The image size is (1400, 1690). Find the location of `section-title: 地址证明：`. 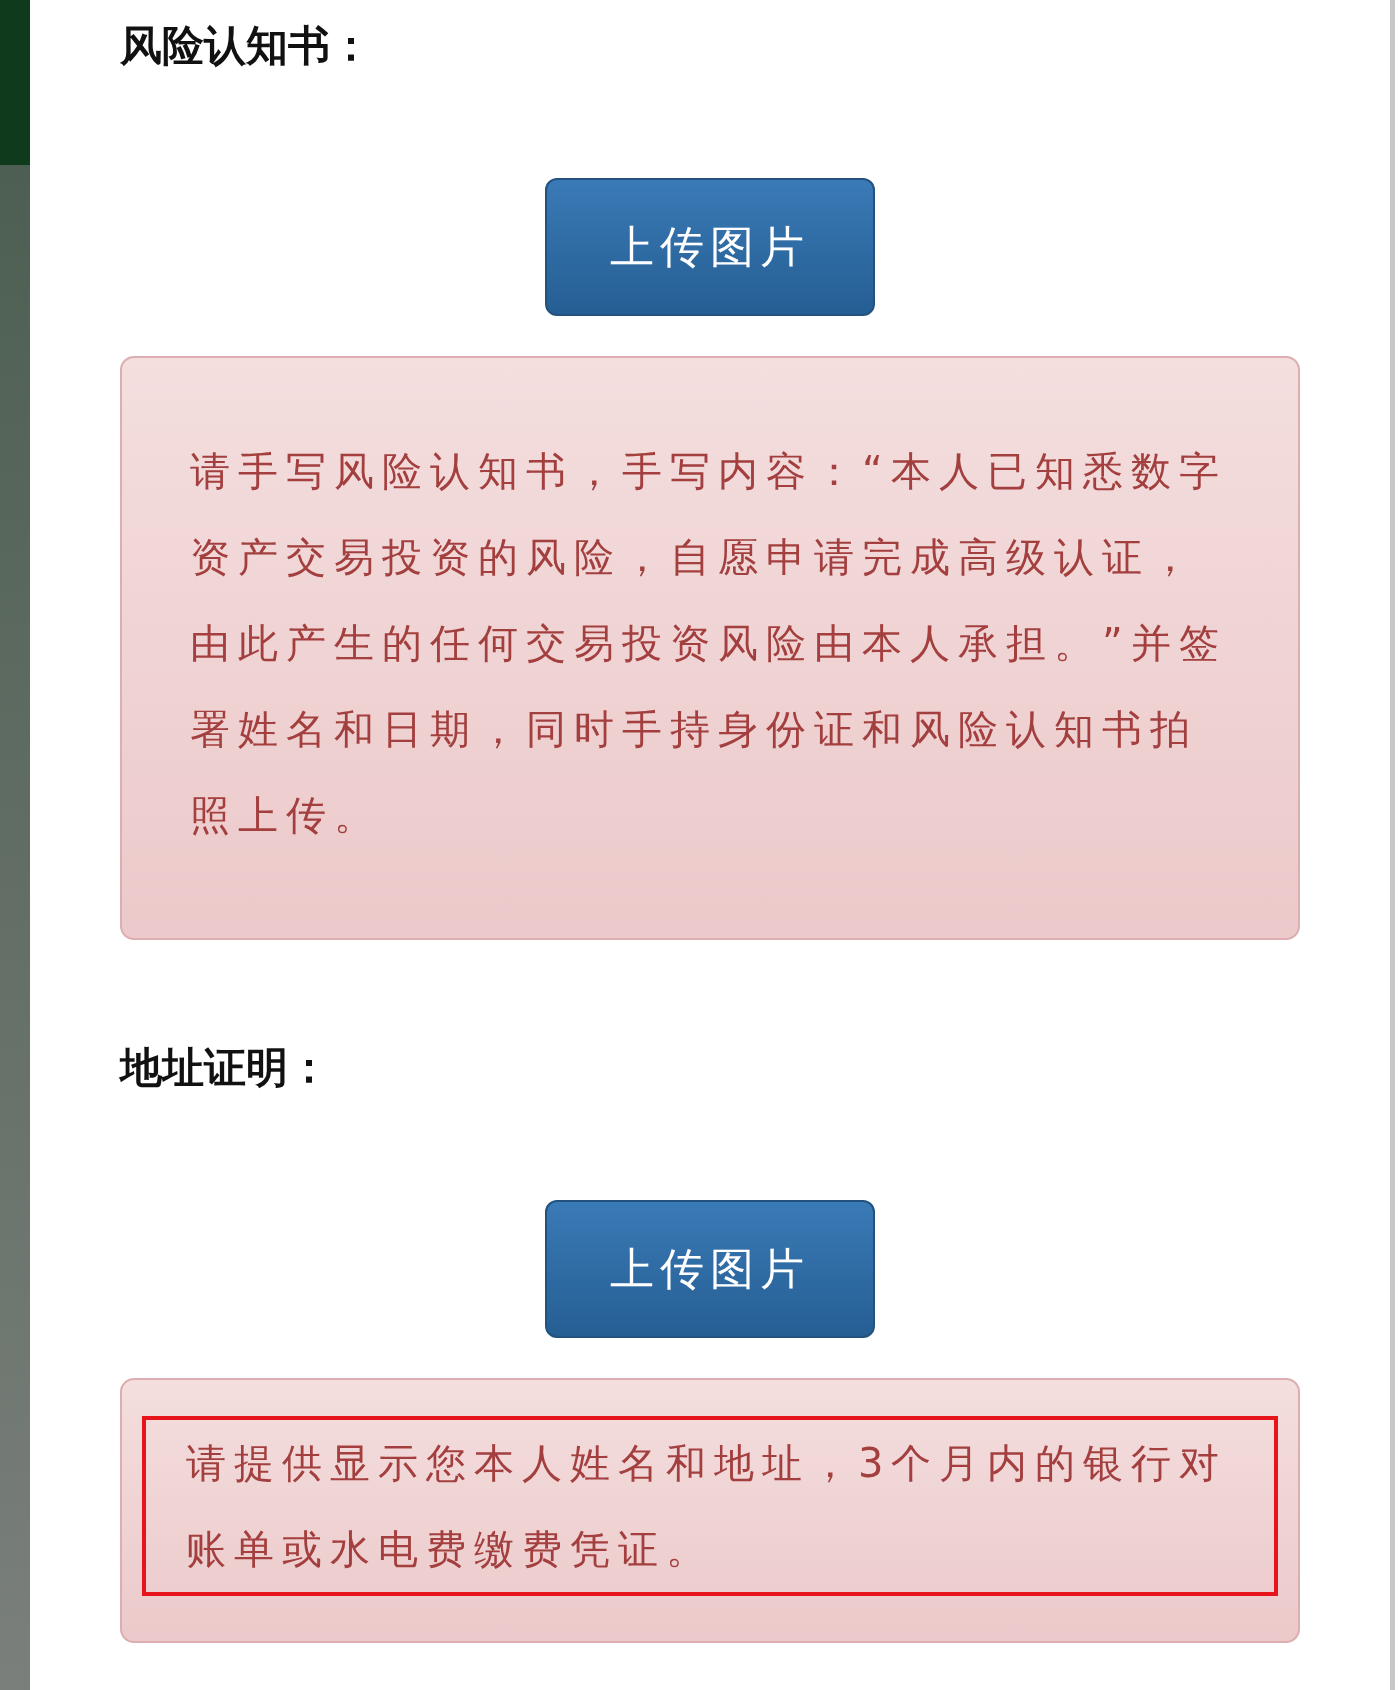

section-title: 地址证明： is located at coordinates (225, 1068).